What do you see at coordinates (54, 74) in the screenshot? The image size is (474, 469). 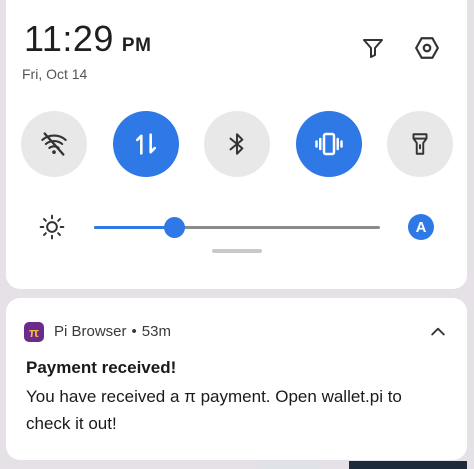 I see `date-label: Fri, Oct 14` at bounding box center [54, 74].